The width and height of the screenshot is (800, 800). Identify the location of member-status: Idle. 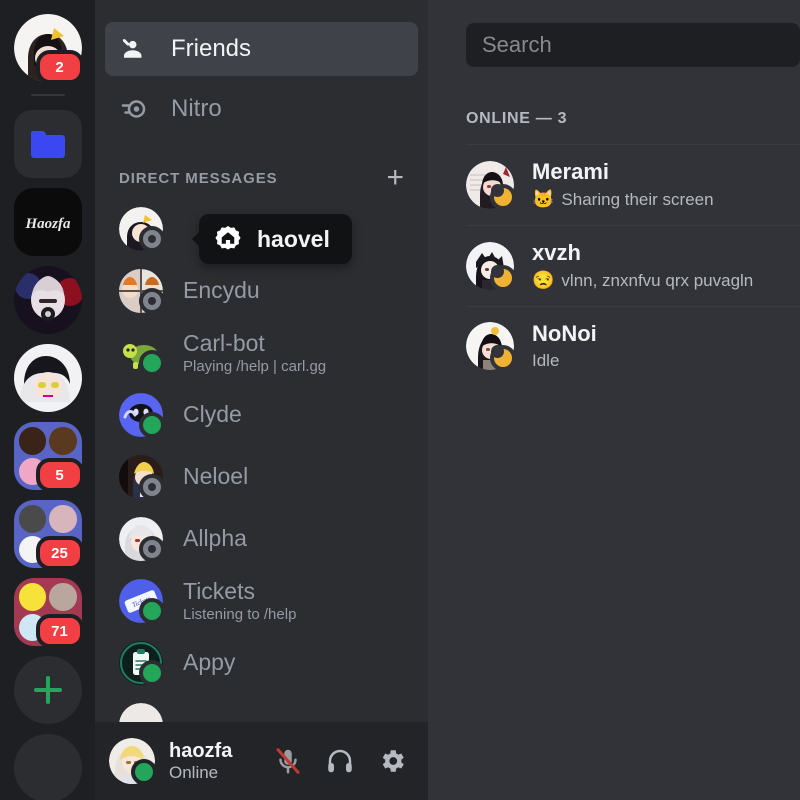
(564, 360).